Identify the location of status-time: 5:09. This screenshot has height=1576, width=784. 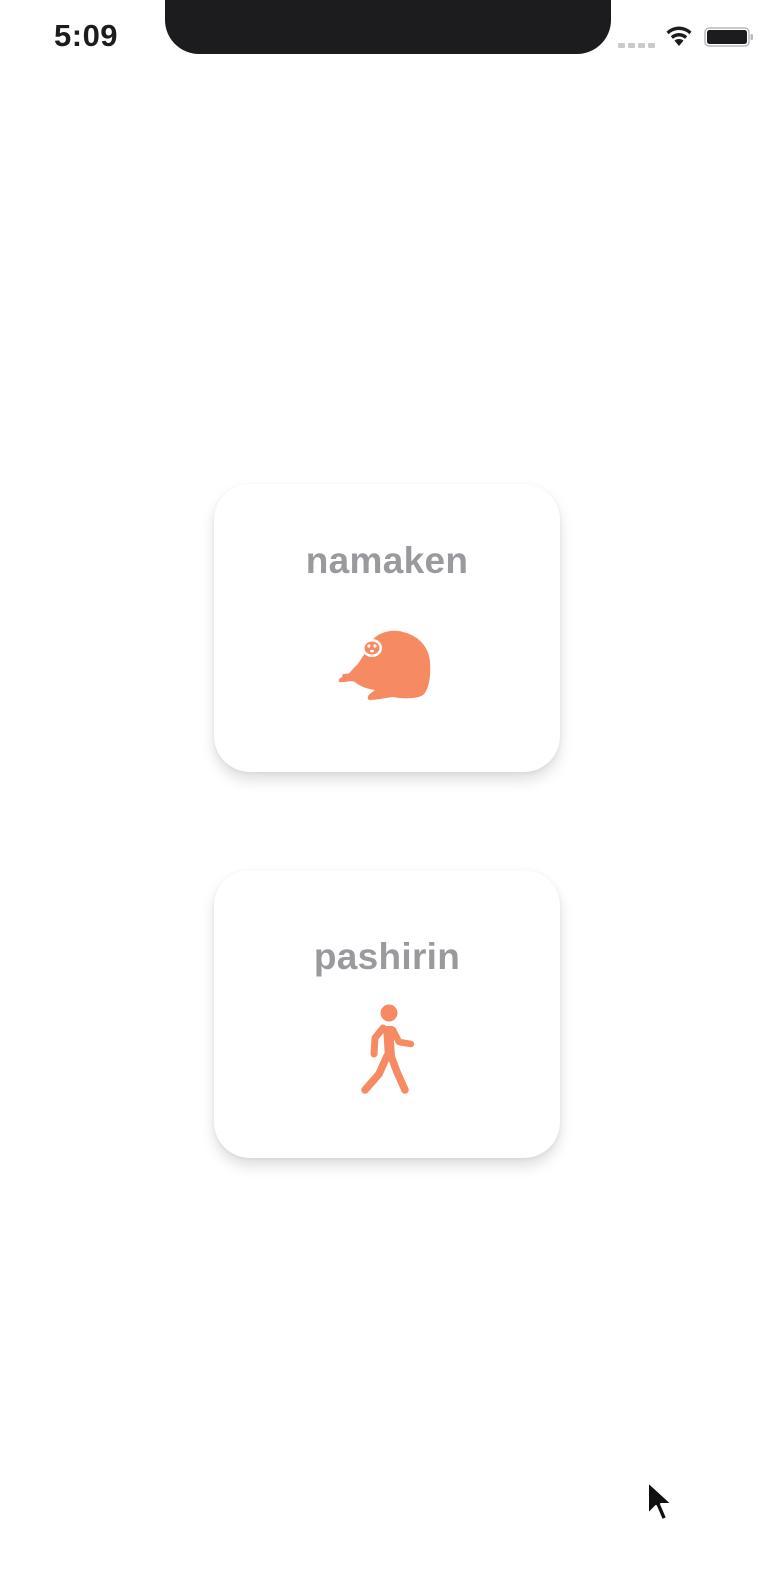
(86, 35).